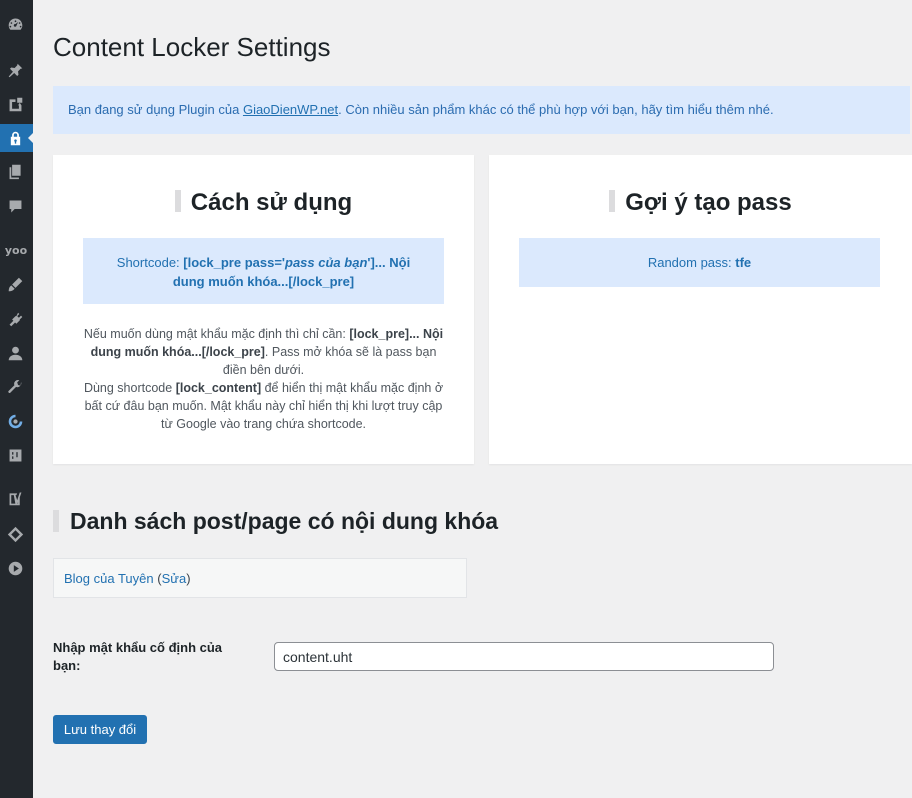 The image size is (912, 798). I want to click on settings-icon, so click(15, 455).